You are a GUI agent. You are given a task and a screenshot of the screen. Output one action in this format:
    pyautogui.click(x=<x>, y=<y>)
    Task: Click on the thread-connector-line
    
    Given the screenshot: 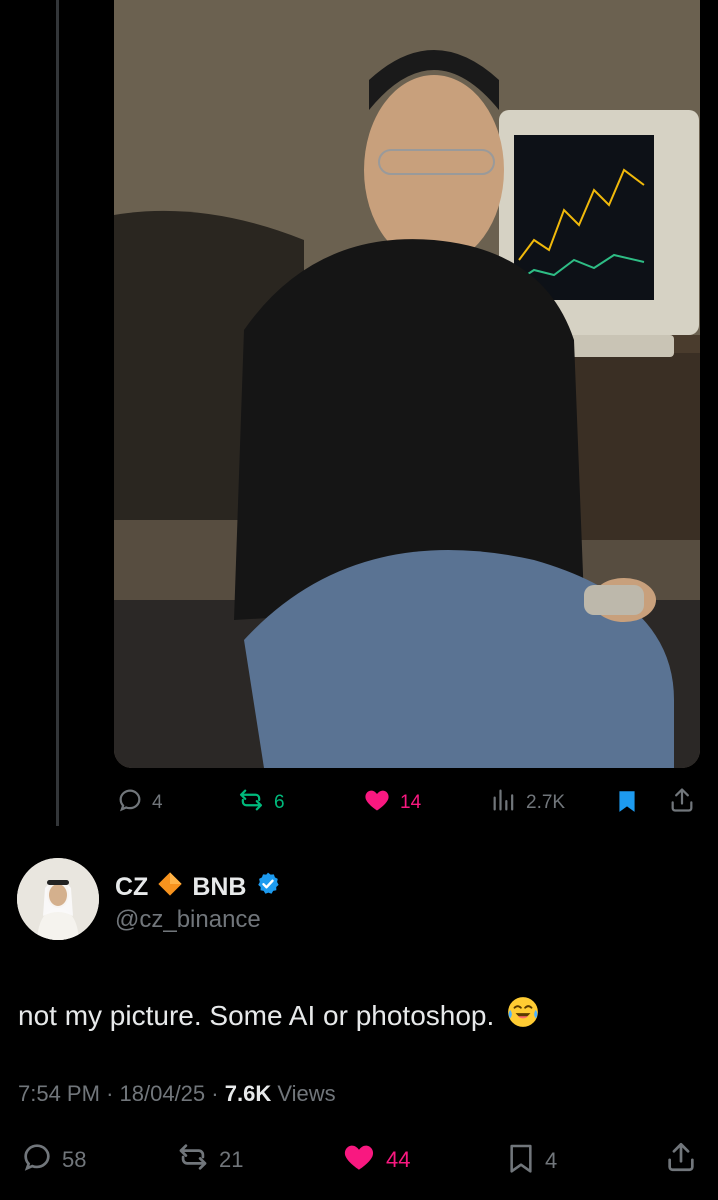 What is the action you would take?
    pyautogui.click(x=57, y=413)
    